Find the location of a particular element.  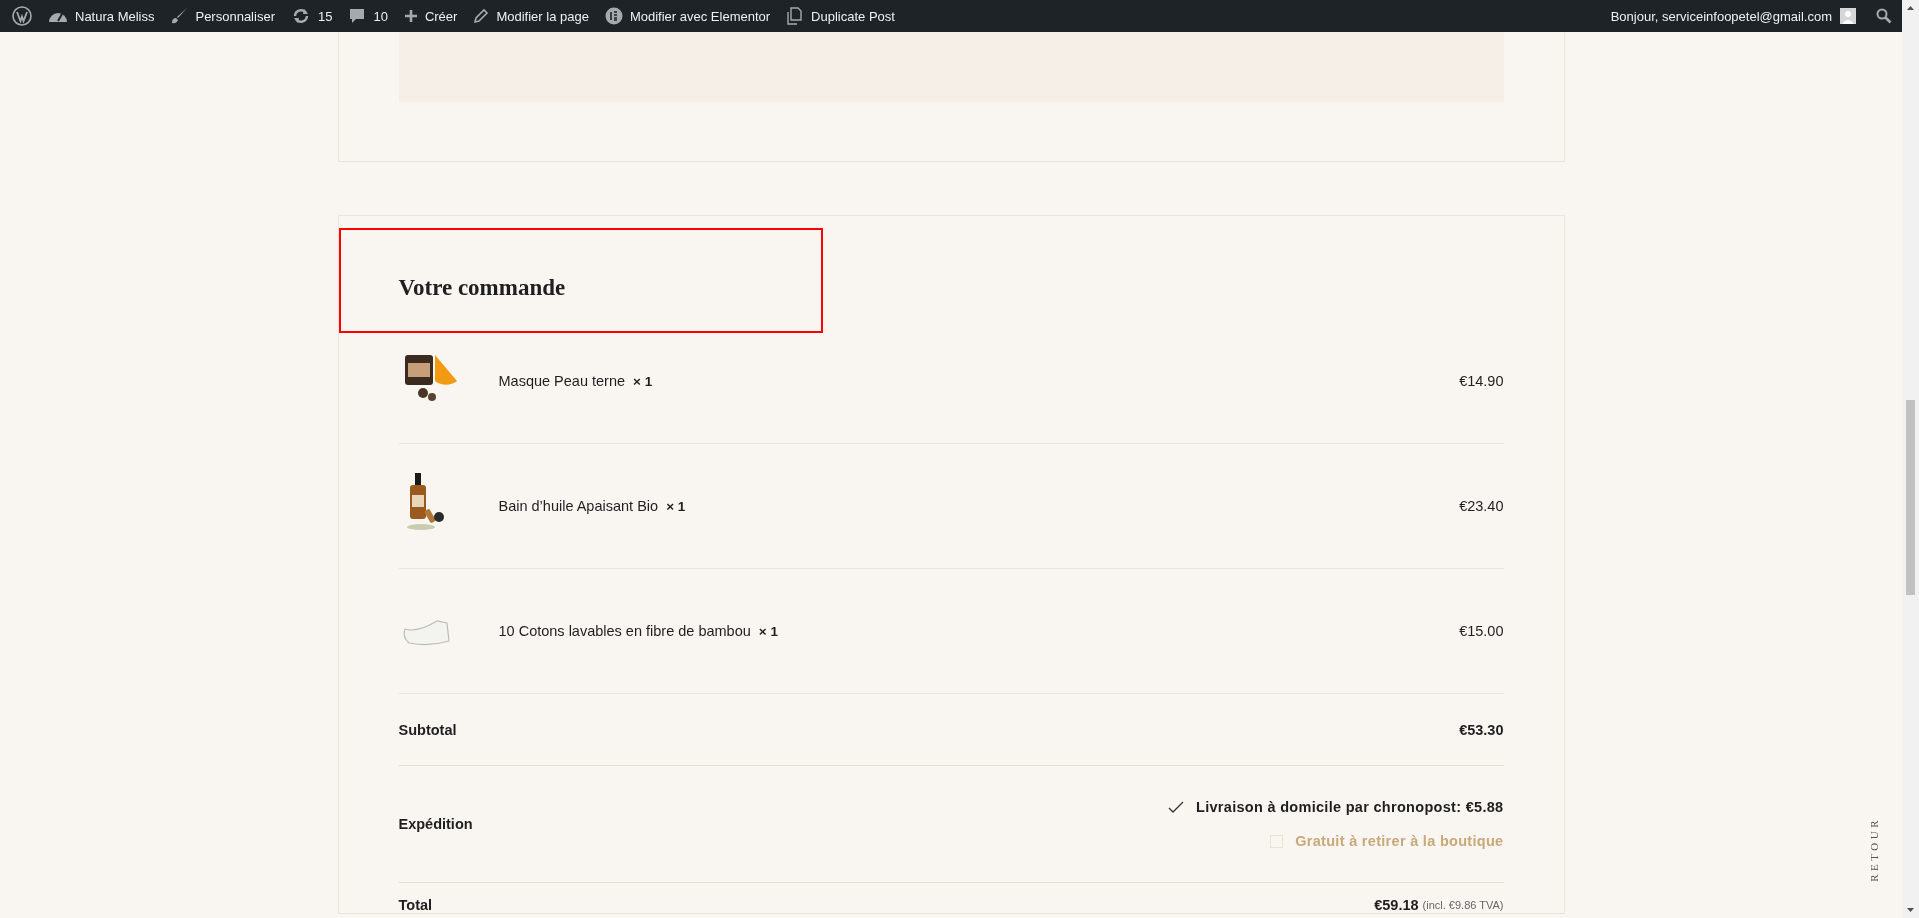

subtotal-value: €53.30 is located at coordinates (1481, 729).